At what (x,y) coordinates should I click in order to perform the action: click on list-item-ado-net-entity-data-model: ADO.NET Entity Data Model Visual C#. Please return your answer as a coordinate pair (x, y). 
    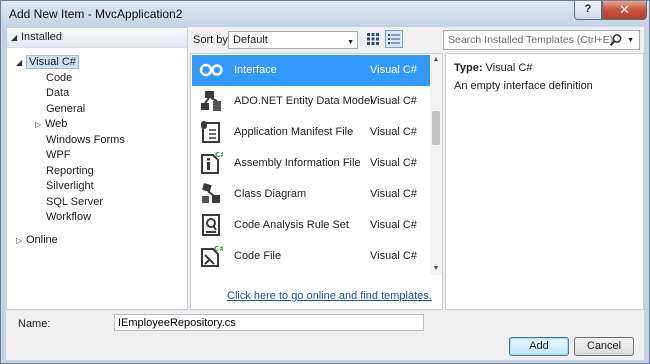
    Looking at the image, I should click on (311, 101).